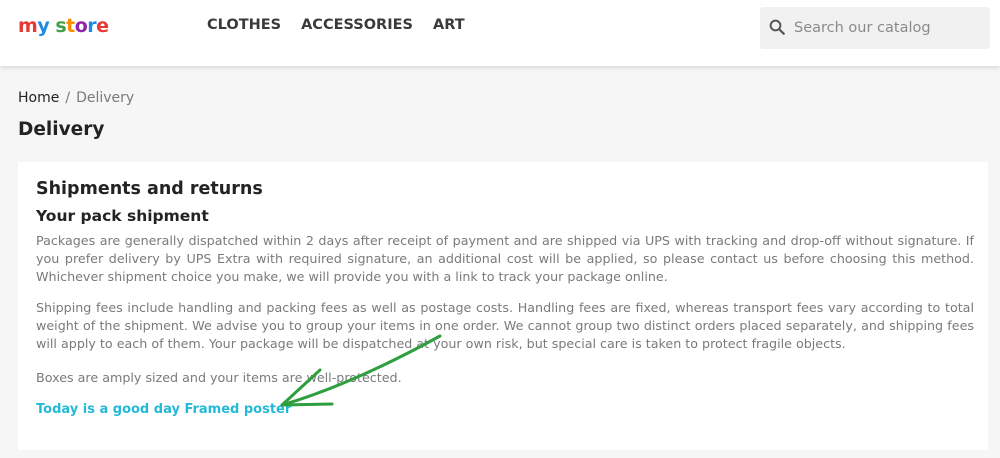 Image resolution: width=1000 pixels, height=458 pixels. Describe the element at coordinates (889, 28) in the screenshot. I see `search-input` at that location.